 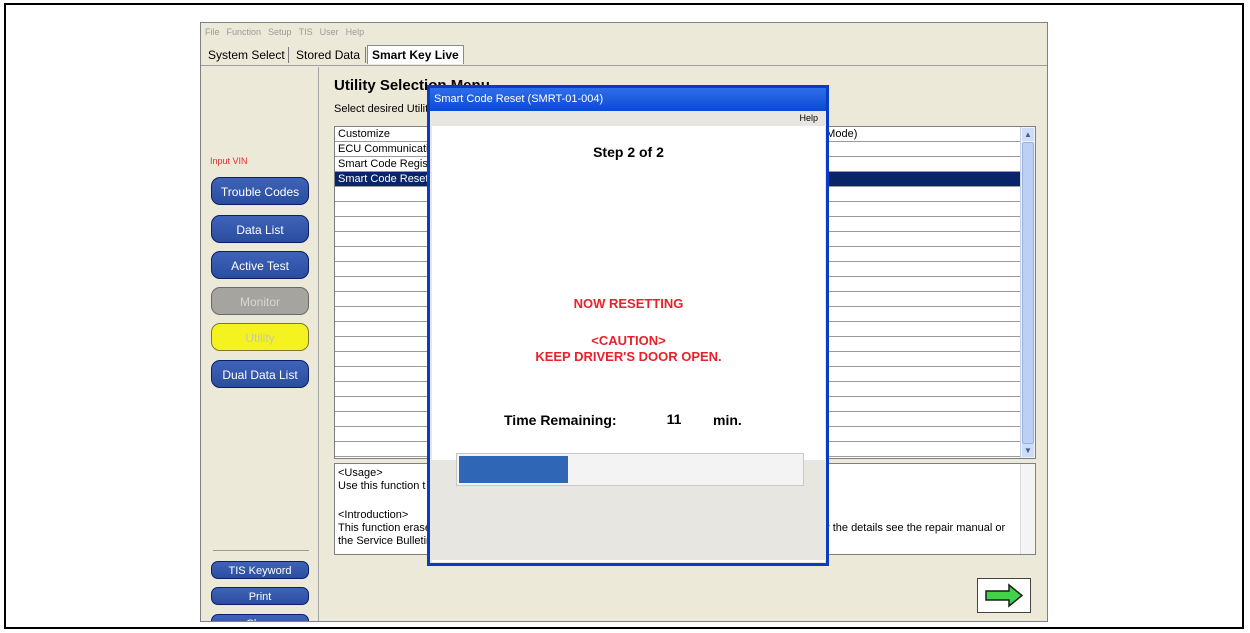 I want to click on caution-heading: <CAUTION>, so click(x=628, y=340).